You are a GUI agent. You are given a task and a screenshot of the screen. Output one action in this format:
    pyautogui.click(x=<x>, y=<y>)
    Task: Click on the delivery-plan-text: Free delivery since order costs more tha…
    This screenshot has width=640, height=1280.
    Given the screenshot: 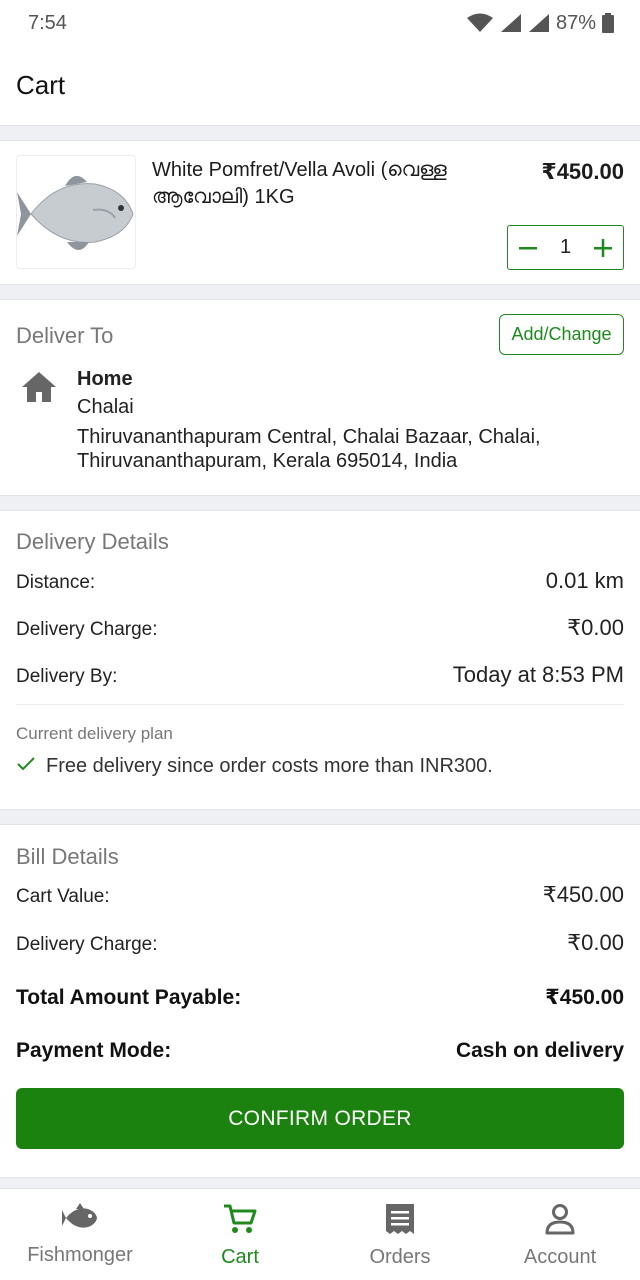 What is the action you would take?
    pyautogui.click(x=269, y=766)
    